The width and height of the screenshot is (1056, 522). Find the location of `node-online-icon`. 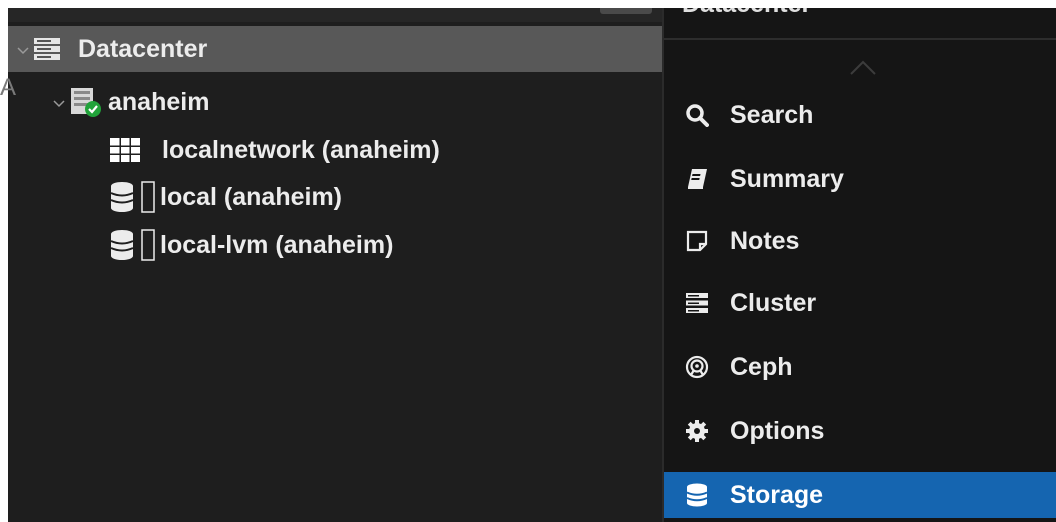

node-online-icon is located at coordinates (85, 102).